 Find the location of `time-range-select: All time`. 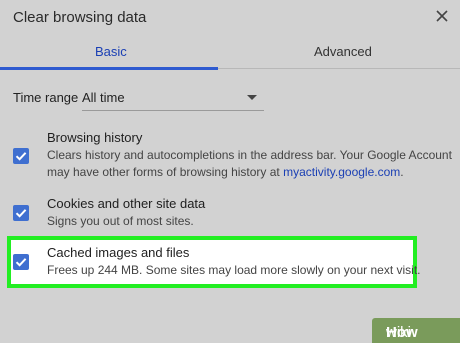

time-range-select: All time is located at coordinates (103, 97).